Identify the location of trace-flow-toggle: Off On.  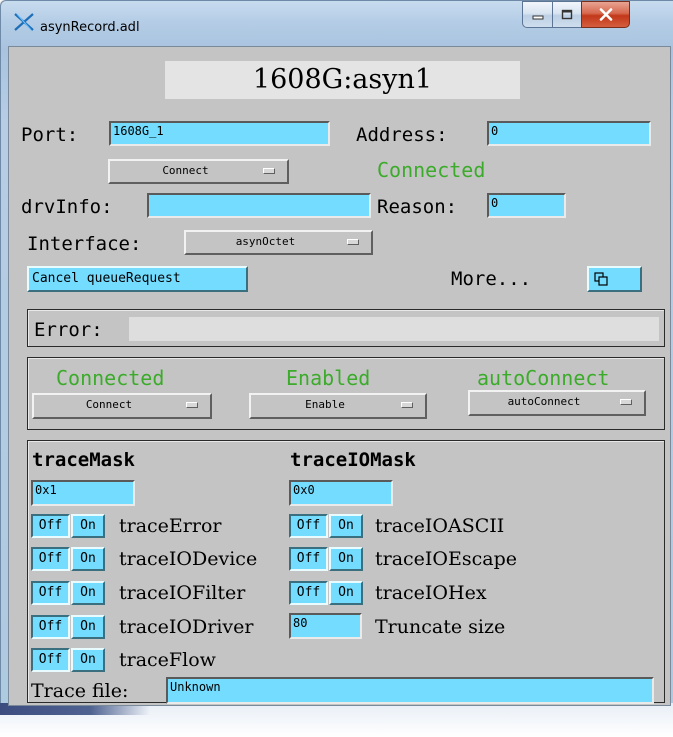
(73, 660).